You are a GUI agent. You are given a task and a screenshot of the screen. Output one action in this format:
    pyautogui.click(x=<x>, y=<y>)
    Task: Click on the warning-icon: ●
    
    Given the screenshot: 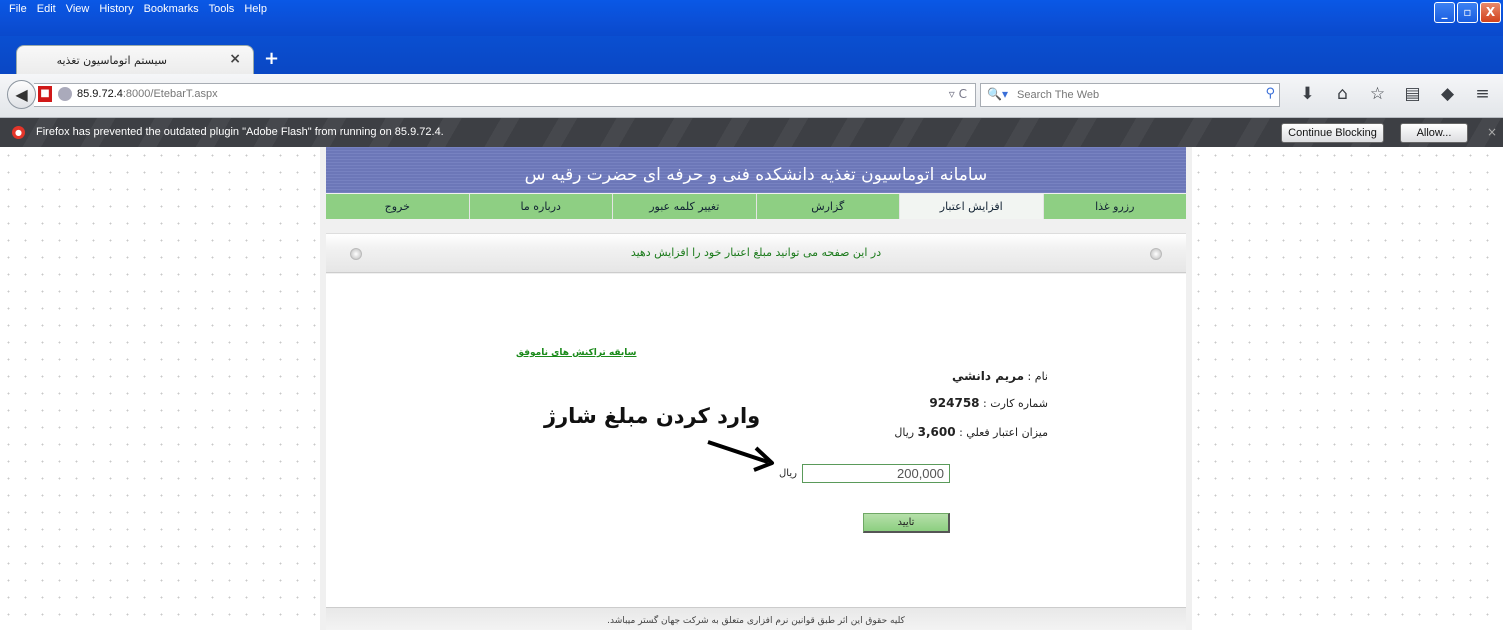 What is the action you would take?
    pyautogui.click(x=18, y=132)
    